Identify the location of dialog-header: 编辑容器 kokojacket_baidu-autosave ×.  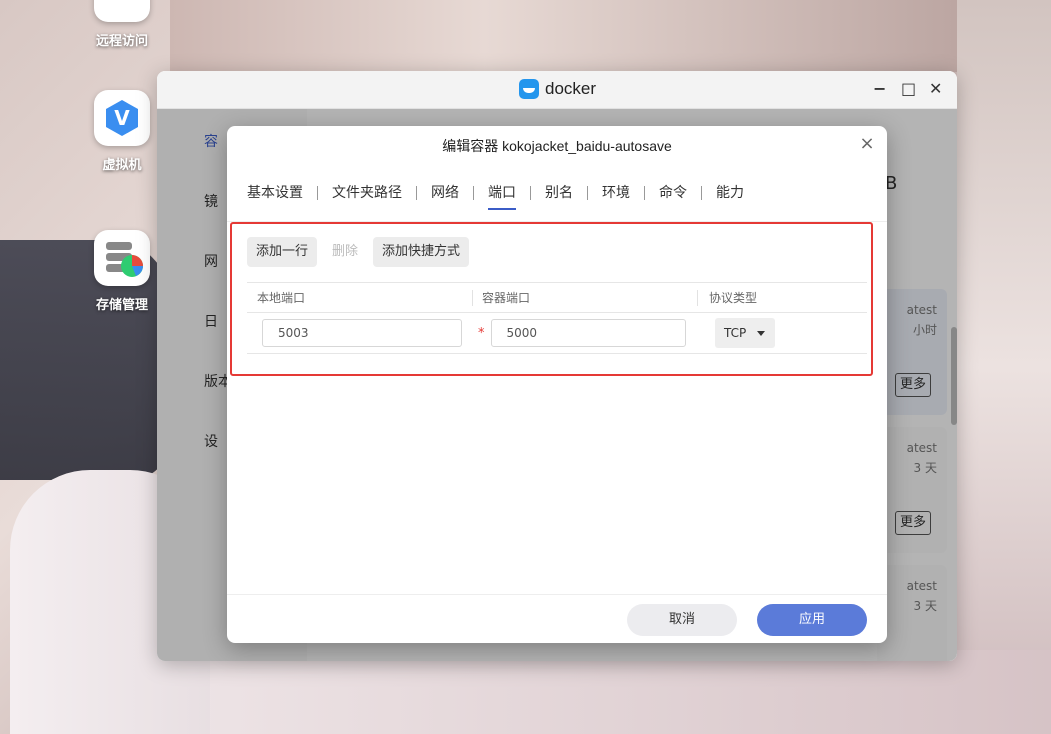
(557, 145).